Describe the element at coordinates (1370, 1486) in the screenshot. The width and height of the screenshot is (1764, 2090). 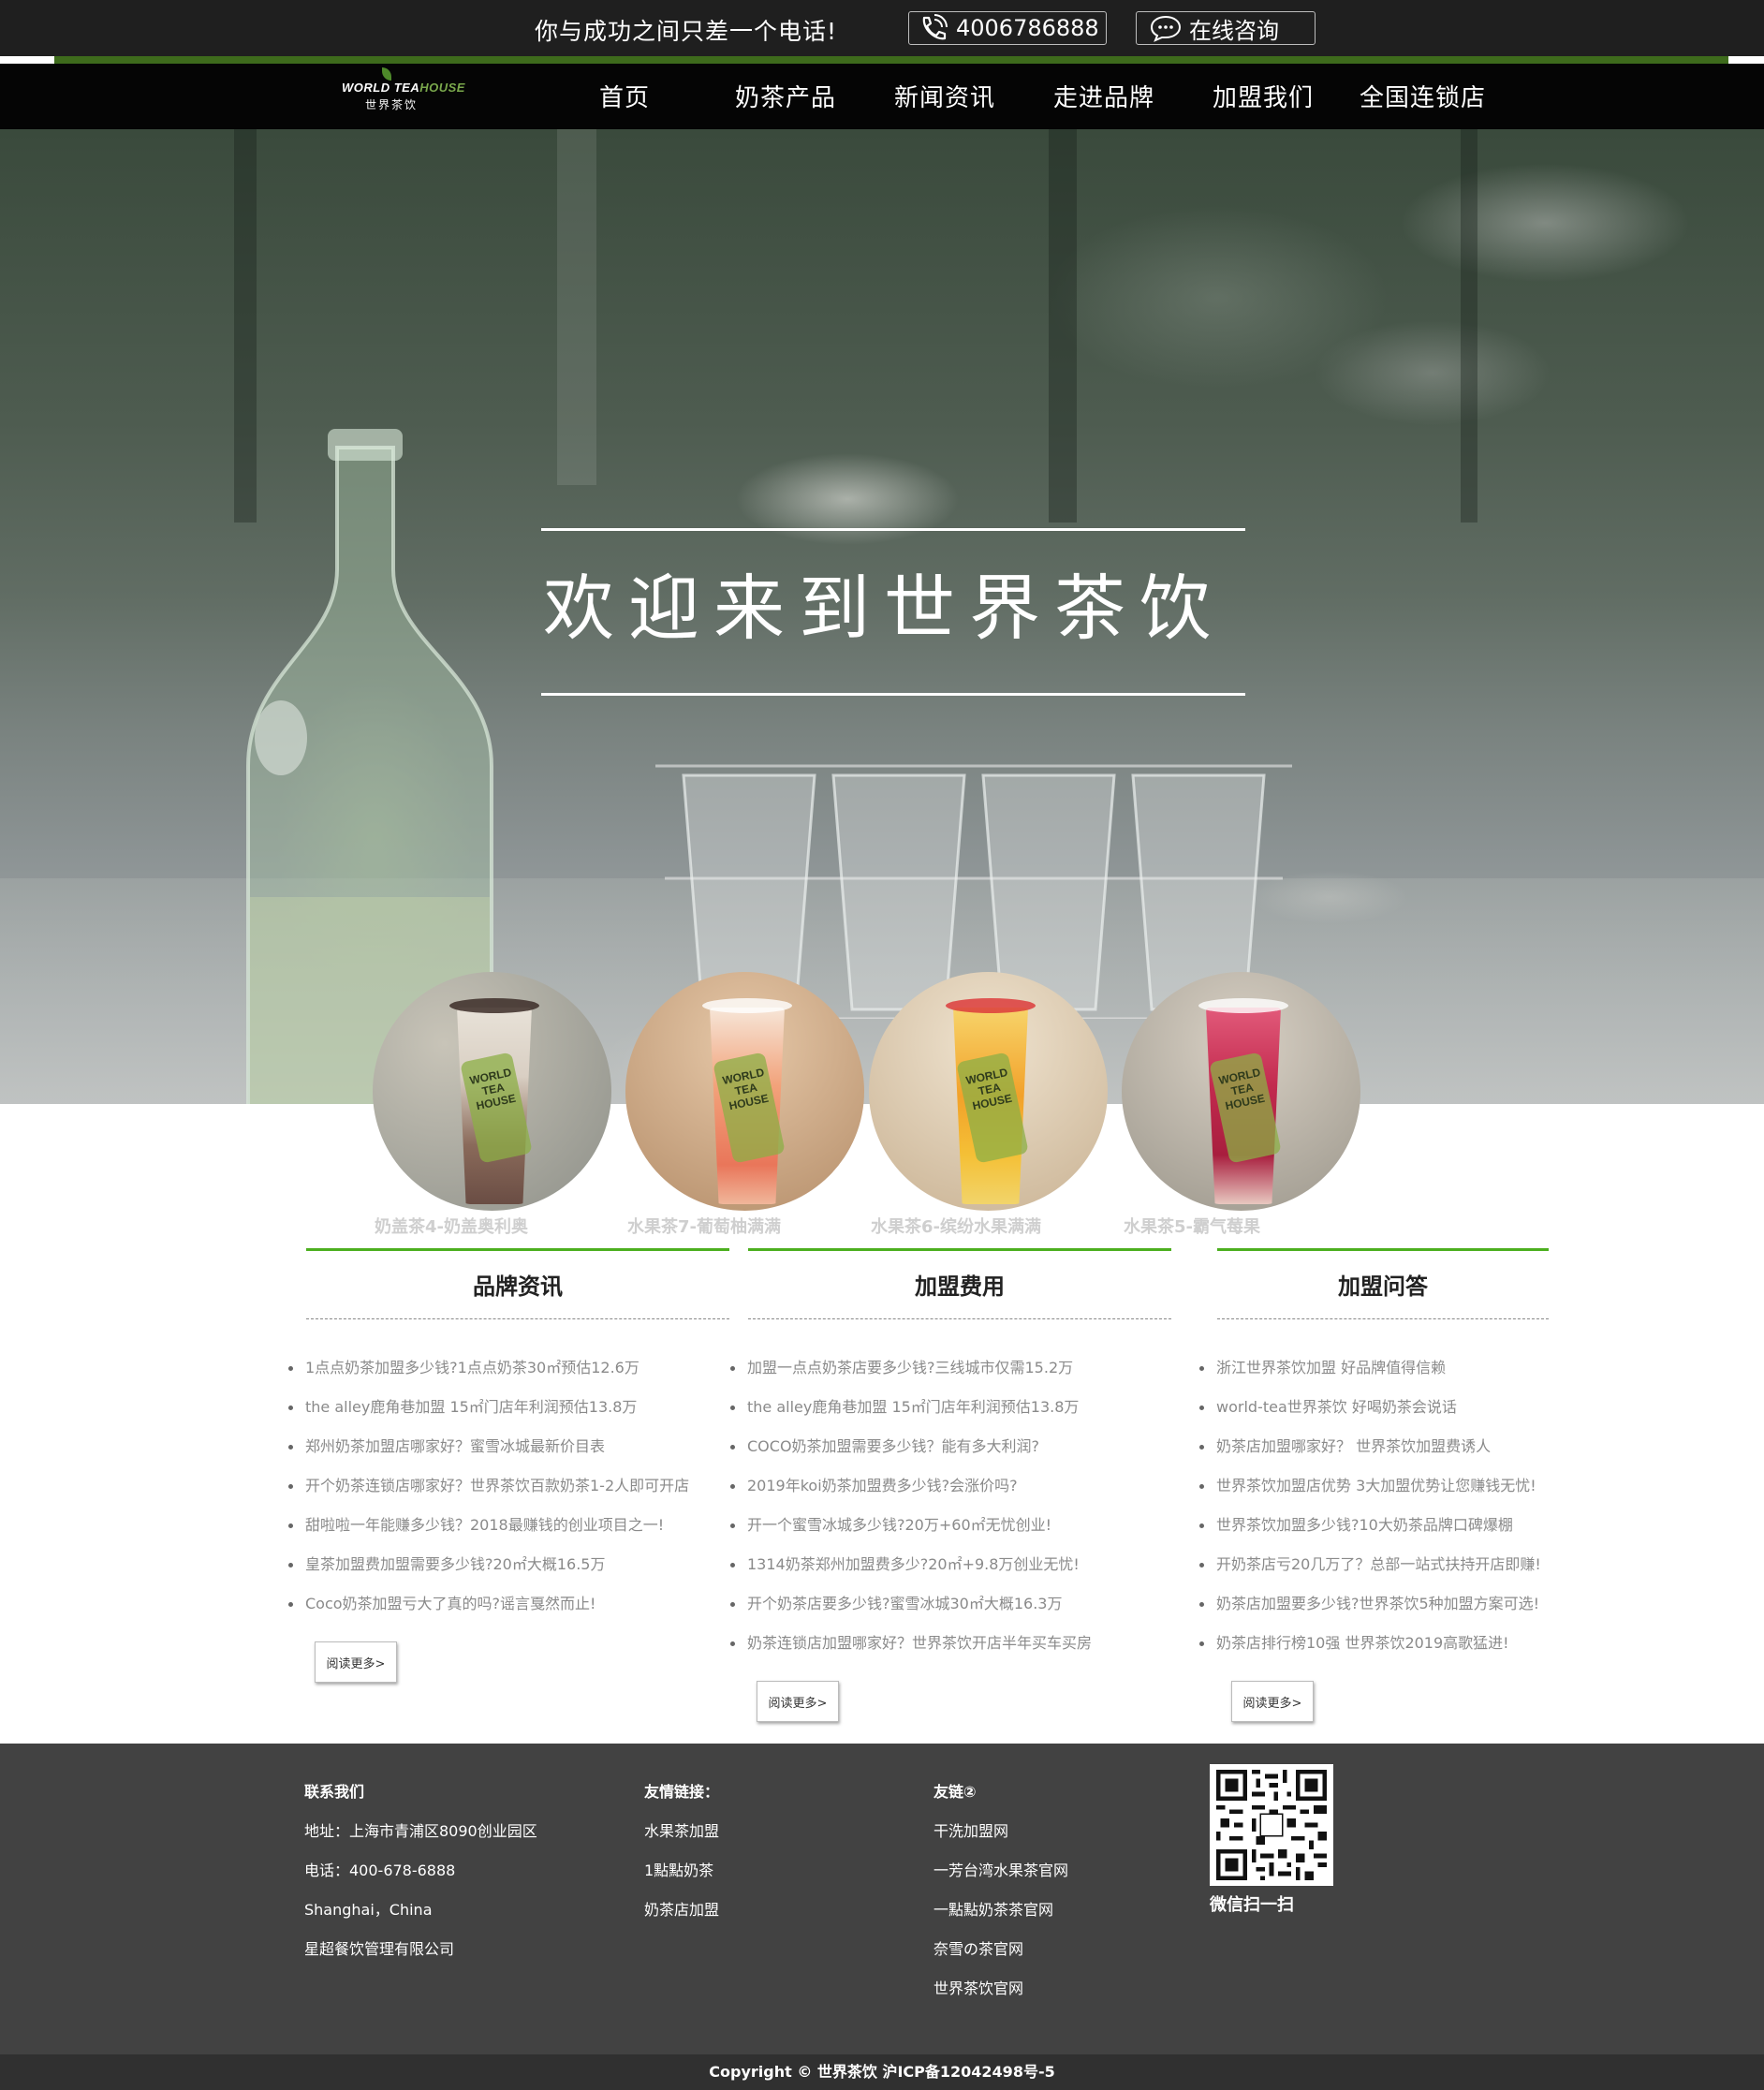
I see `list-item: 世界茶饮加盟店优势 3大加盟优势让您赚钱无忧!` at that location.